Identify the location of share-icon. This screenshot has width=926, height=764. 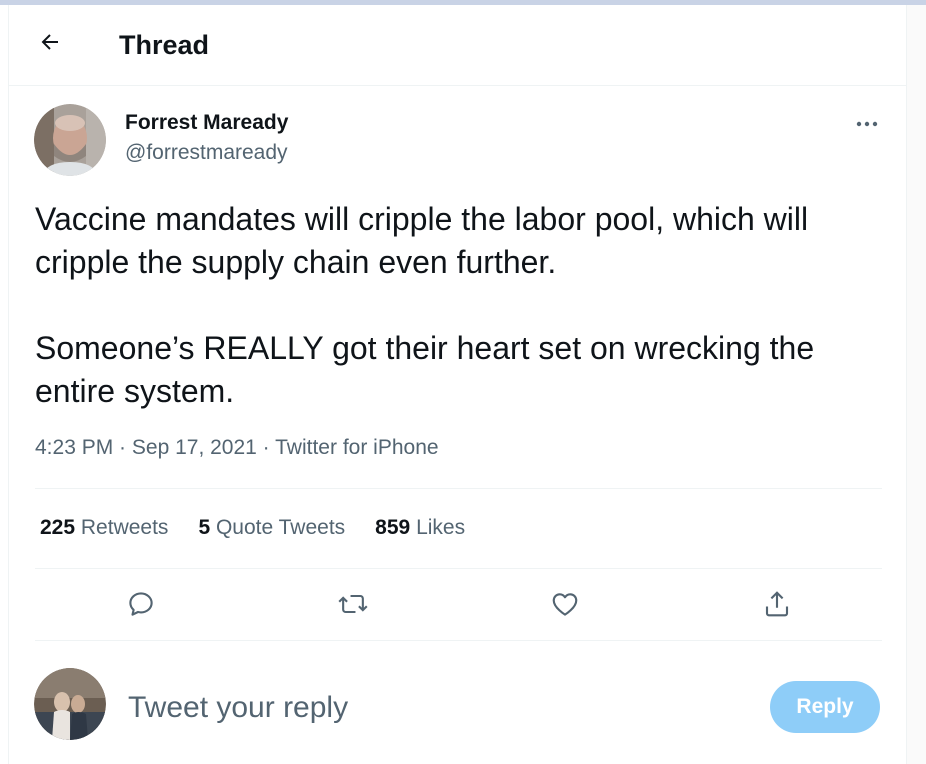
(777, 606).